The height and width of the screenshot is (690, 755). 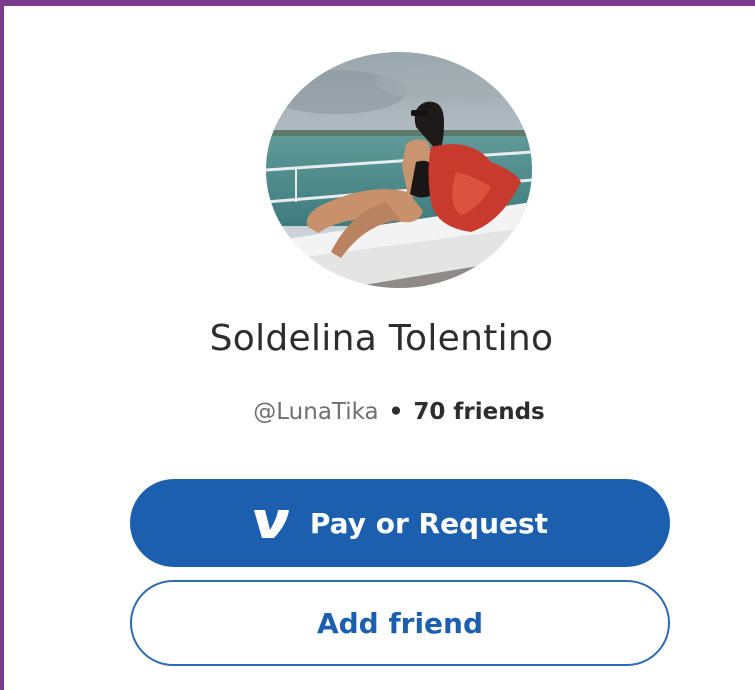 I want to click on profile-handle: @LunaTika, so click(x=316, y=412).